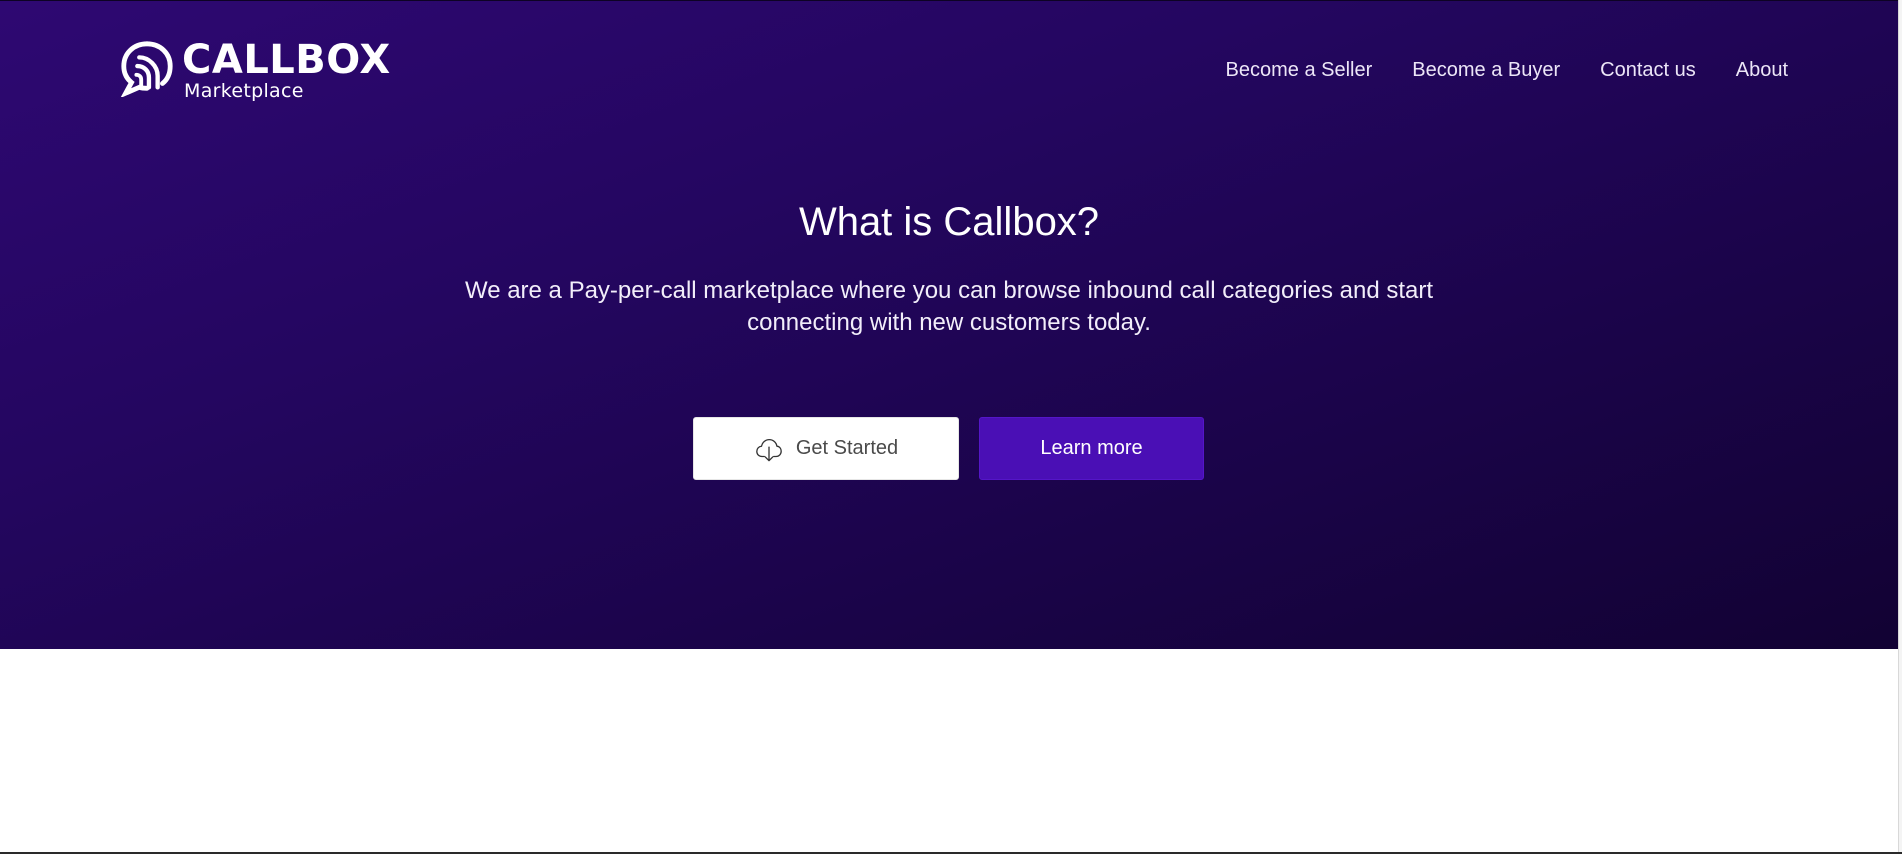 The height and width of the screenshot is (854, 1902). I want to click on learn-more-button: Learn more, so click(1091, 448).